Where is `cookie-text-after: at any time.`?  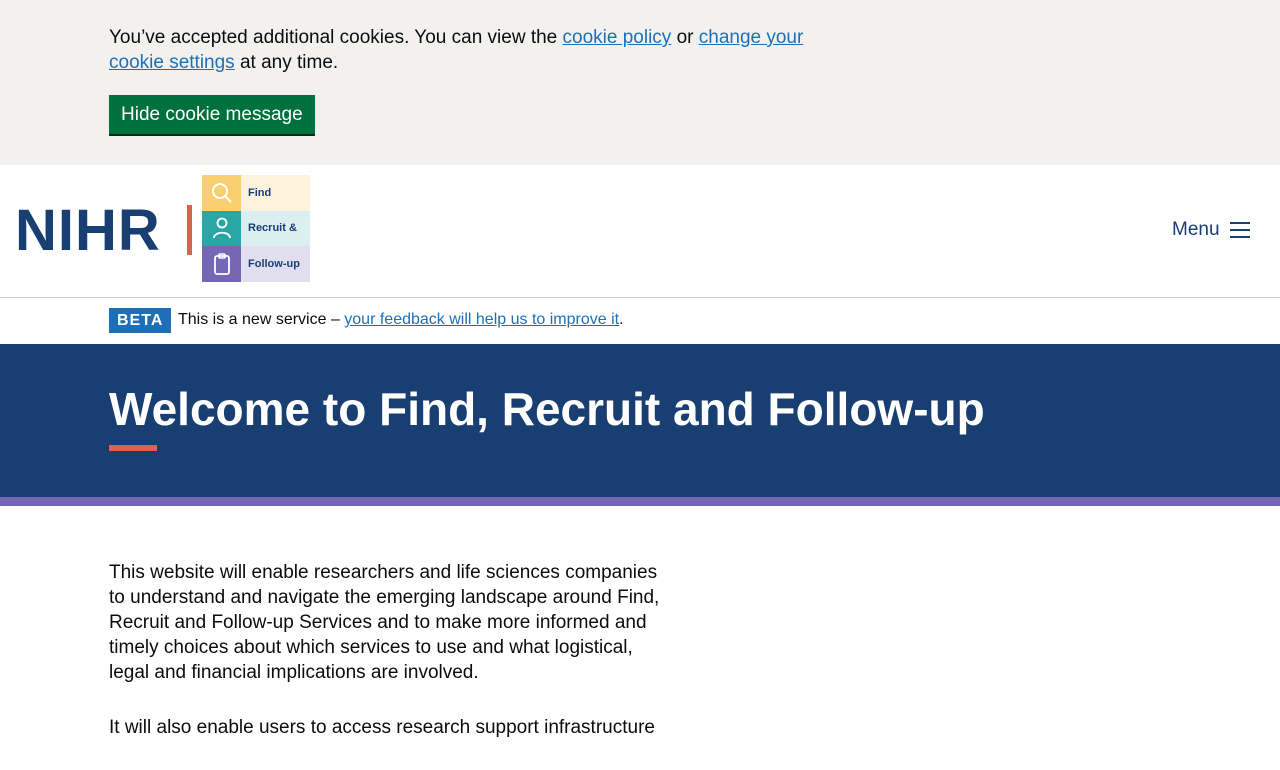 cookie-text-after: at any time. is located at coordinates (286, 62).